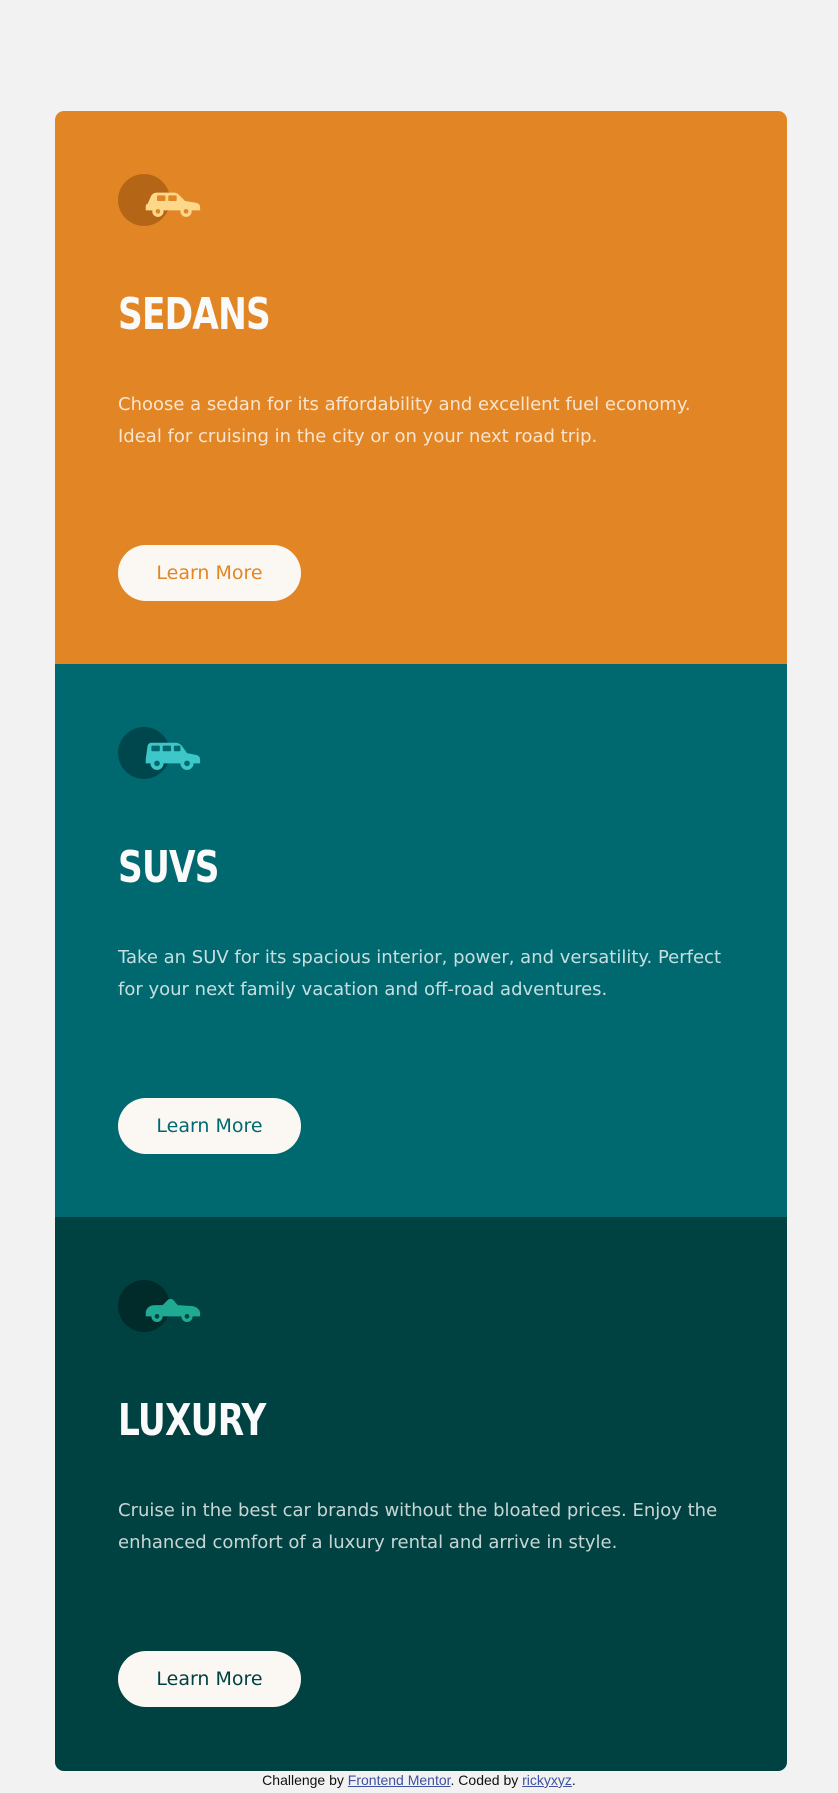 The width and height of the screenshot is (838, 1793). What do you see at coordinates (547, 1780) in the screenshot?
I see `author-link: rickyxyz` at bounding box center [547, 1780].